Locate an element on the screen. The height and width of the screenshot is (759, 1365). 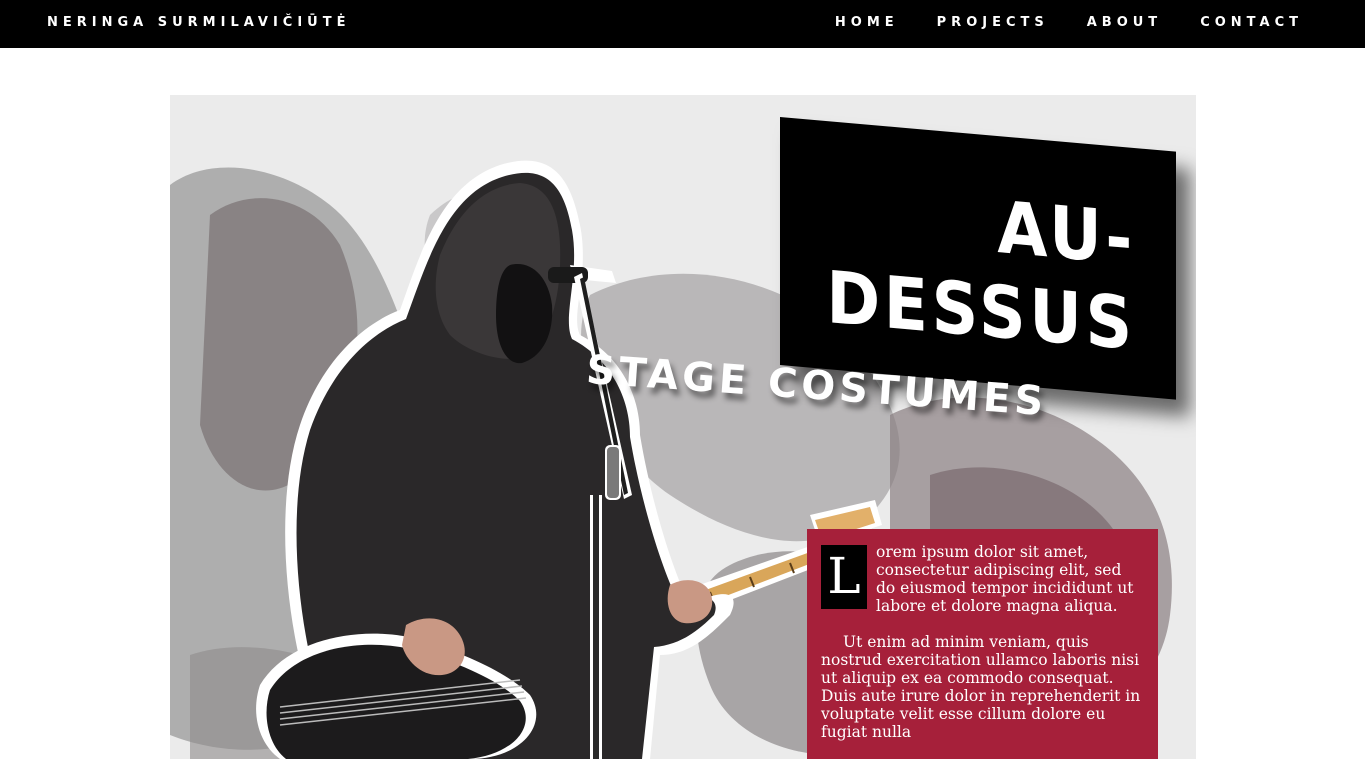
project-title-block: AU- DESSUS is located at coordinates (978, 258).